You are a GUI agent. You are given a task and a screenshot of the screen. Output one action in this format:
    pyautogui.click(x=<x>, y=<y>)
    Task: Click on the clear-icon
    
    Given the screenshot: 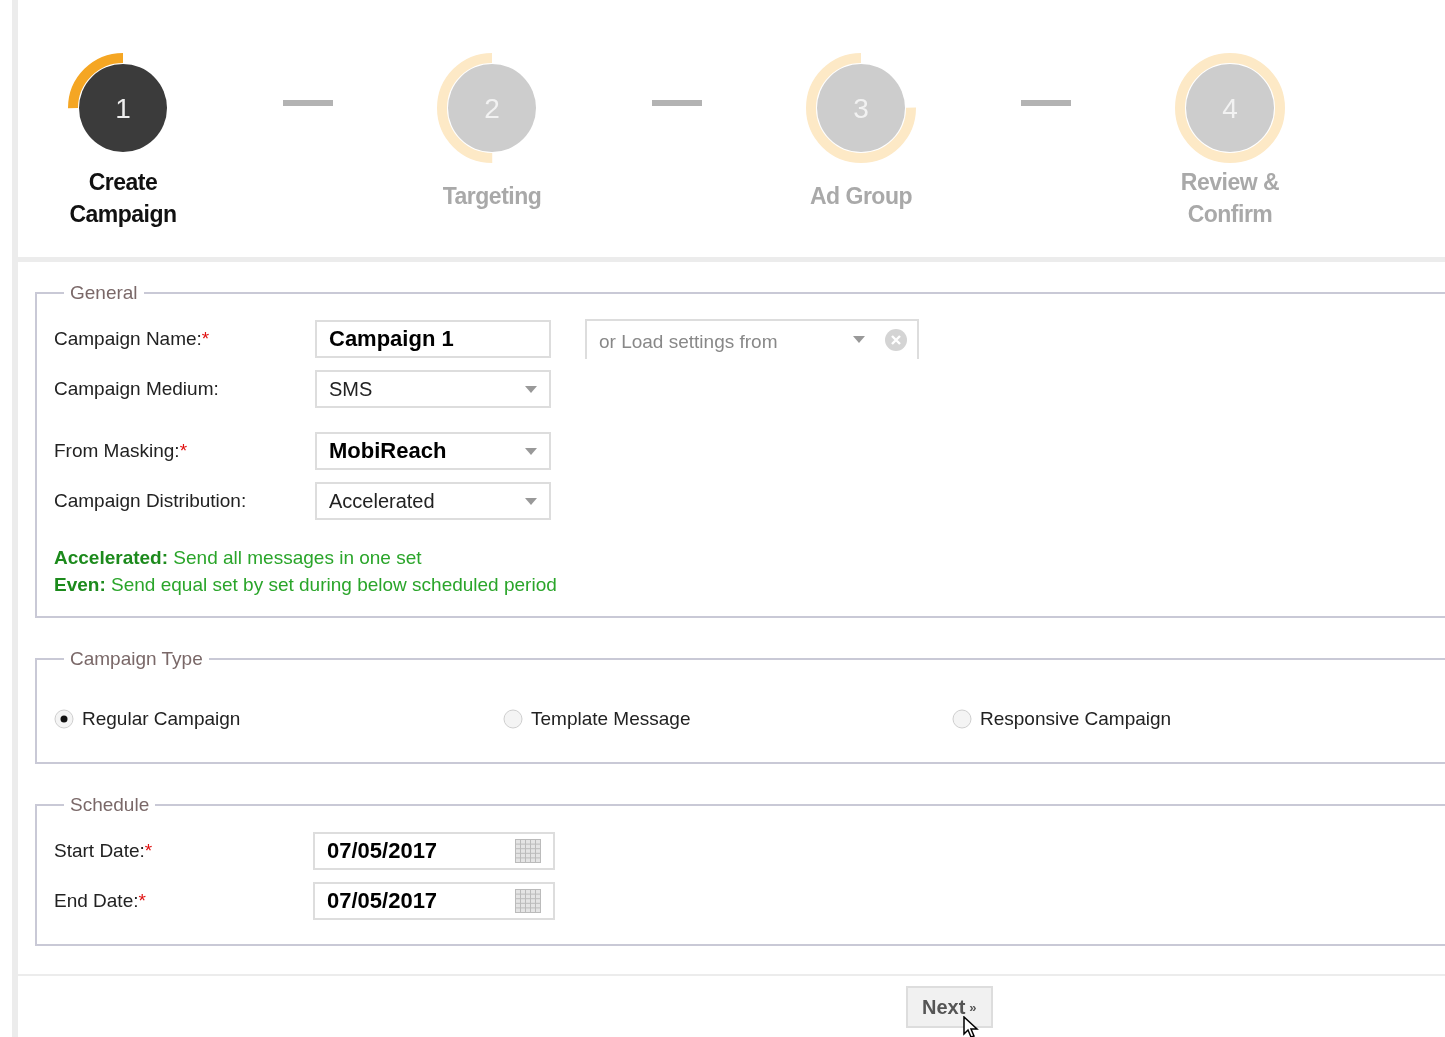 What is the action you would take?
    pyautogui.click(x=896, y=340)
    